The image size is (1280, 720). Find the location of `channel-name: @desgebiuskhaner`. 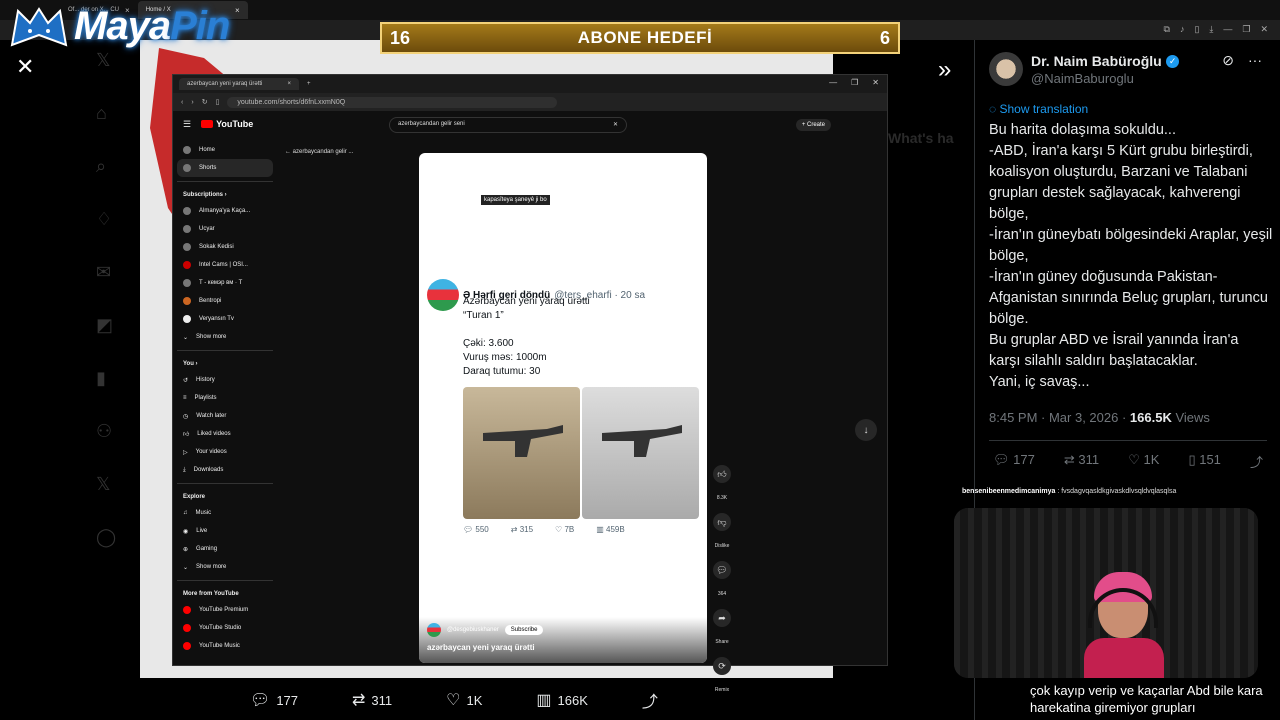

channel-name: @desgebiuskhaner is located at coordinates (473, 630).